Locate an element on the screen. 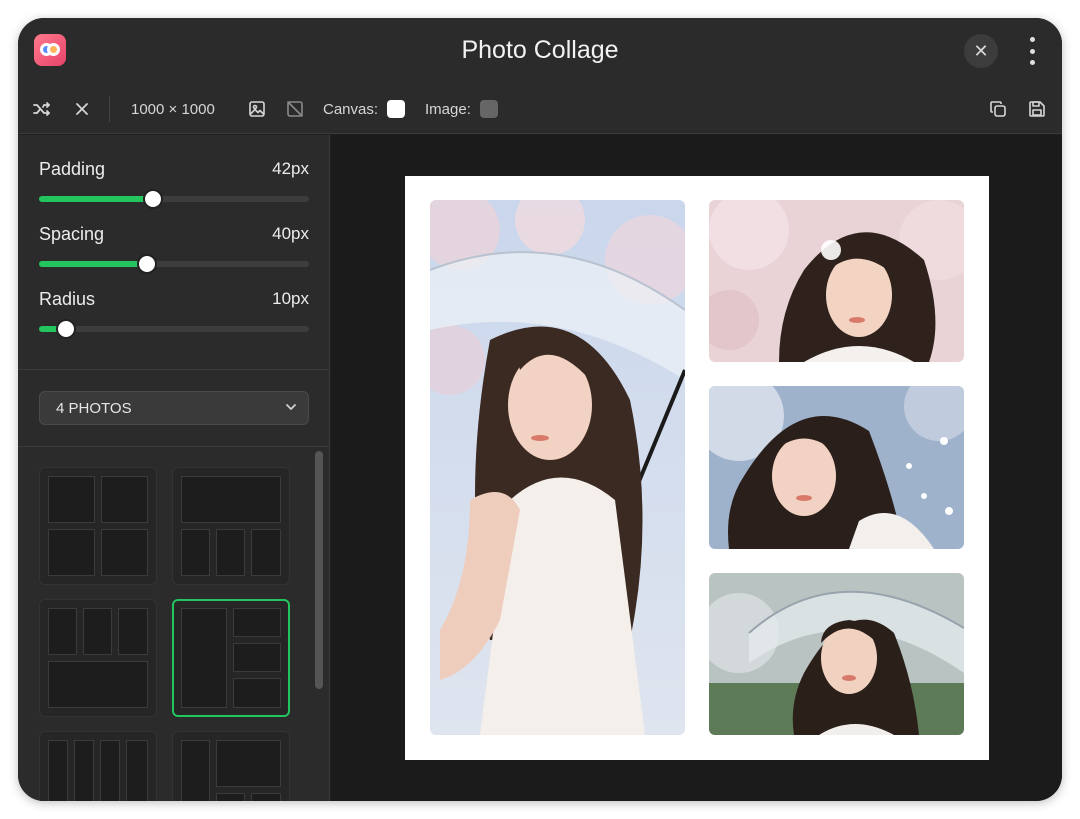  clear-button is located at coordinates (82, 109).